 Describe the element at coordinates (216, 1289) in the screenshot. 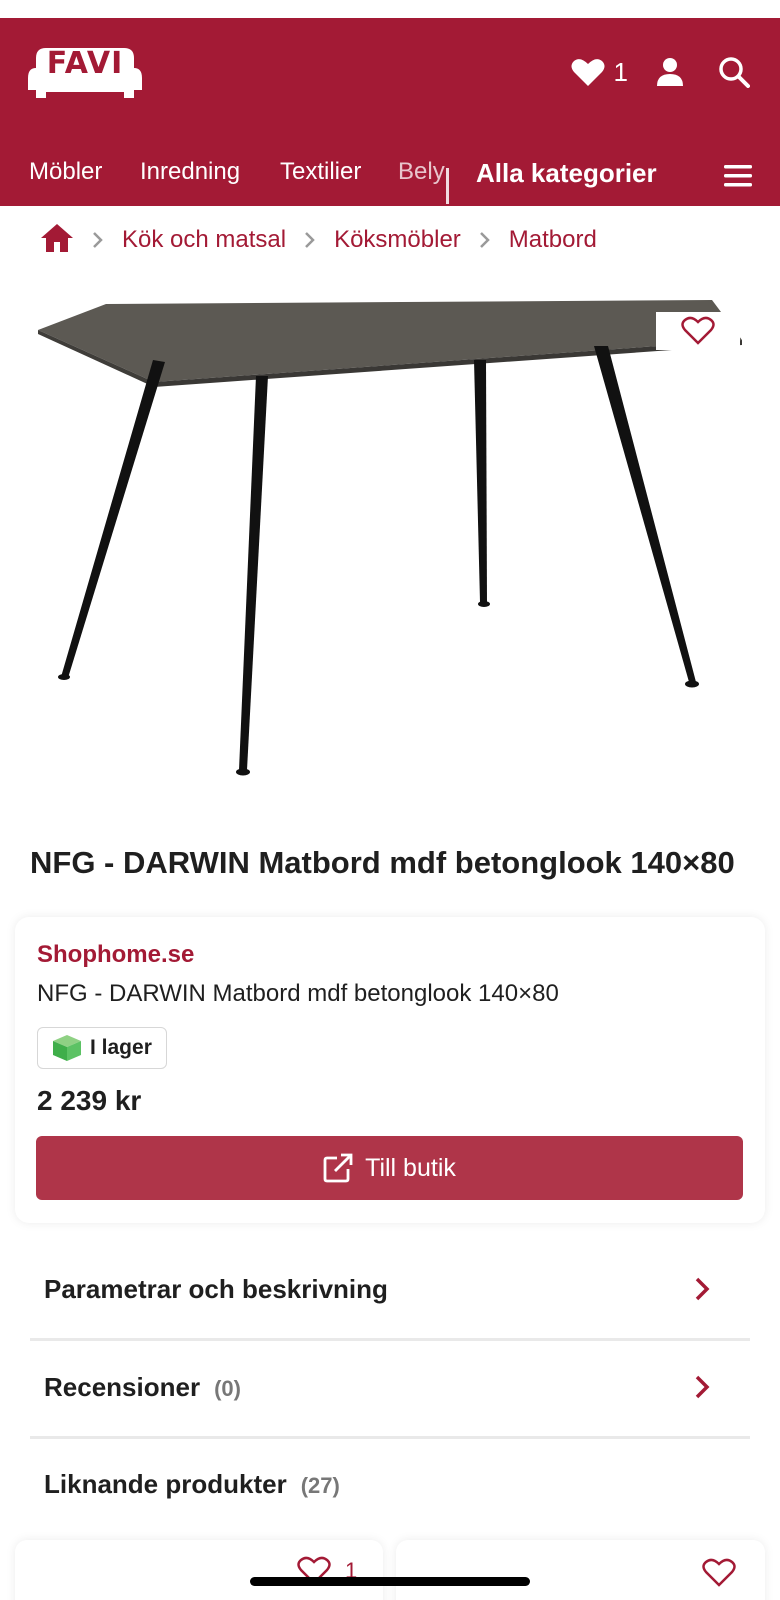

I see `section-parameters-label: Parametrar och beskrivning` at that location.